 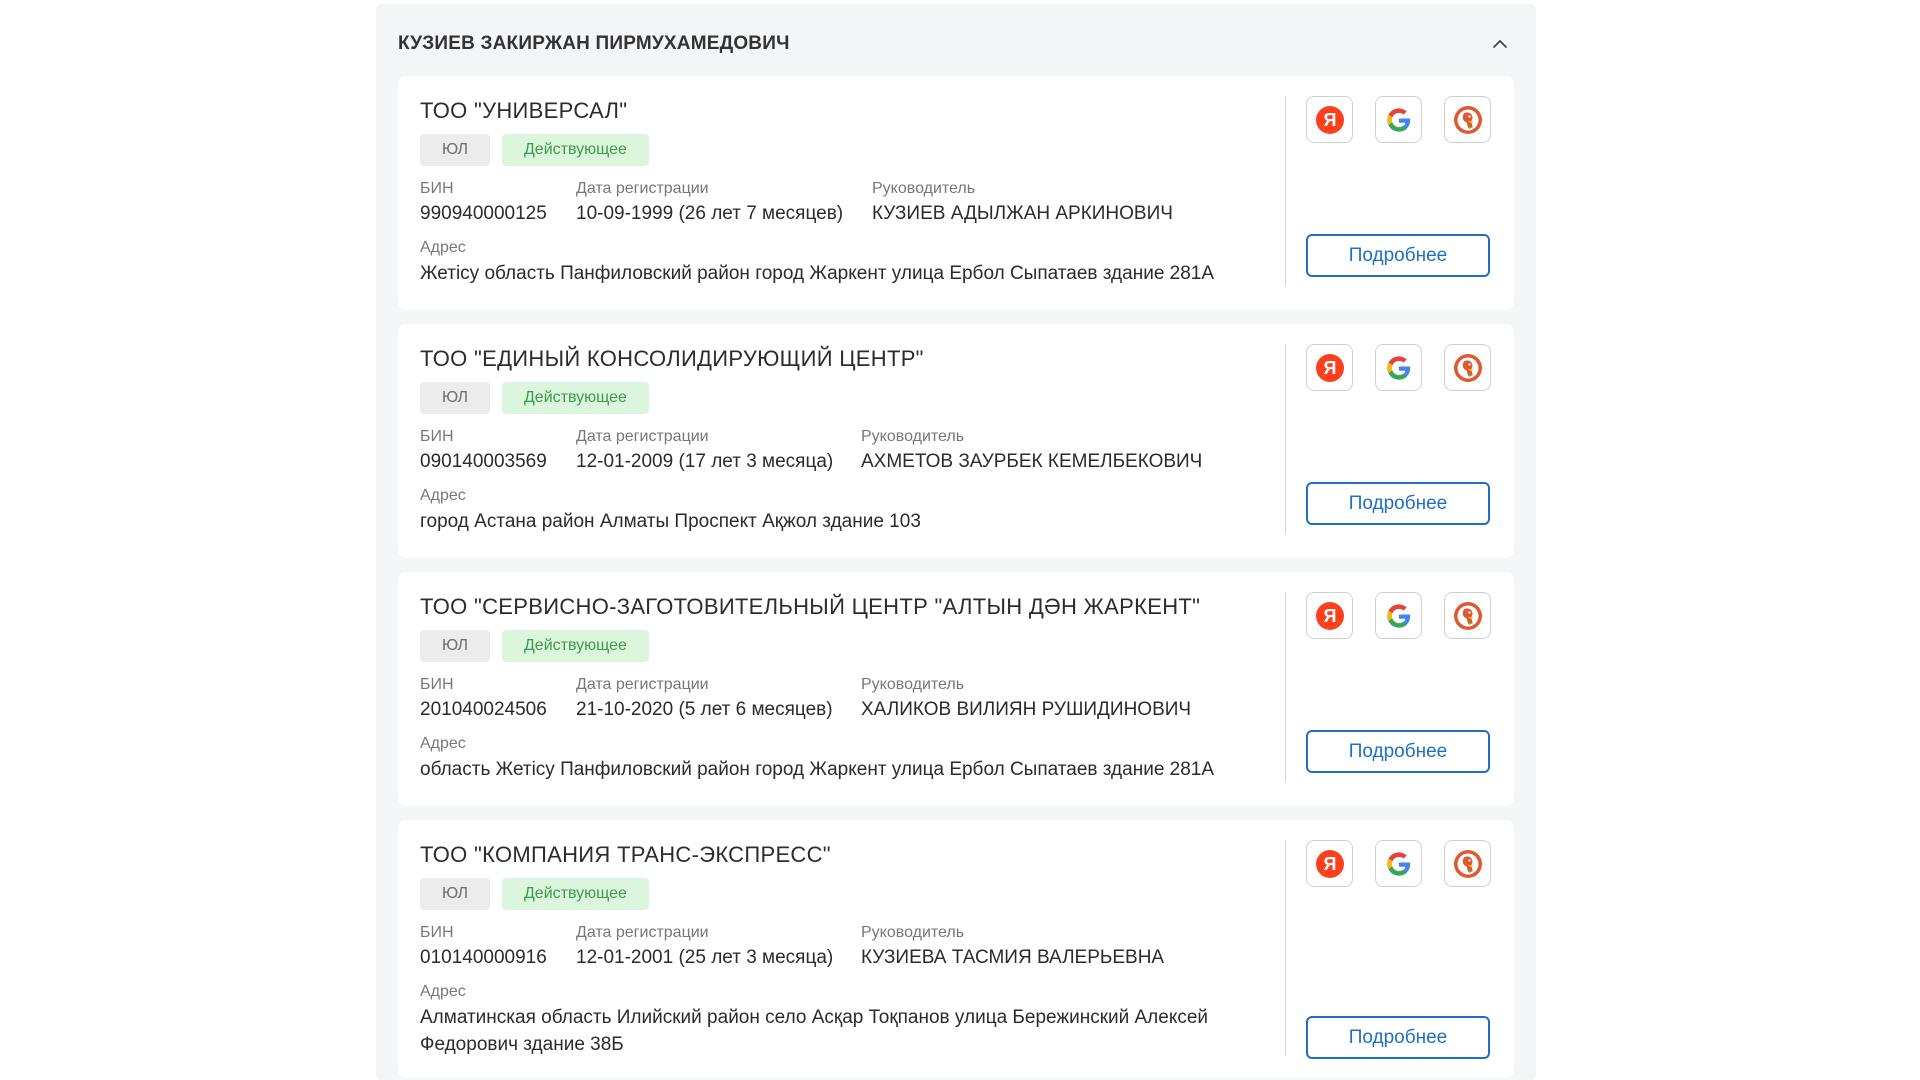 I want to click on company-title: ТОО "ЕДИНЫЙ КОНСОЛИДИРУЮЩИЙ ЦЕНТР", so click(x=672, y=358).